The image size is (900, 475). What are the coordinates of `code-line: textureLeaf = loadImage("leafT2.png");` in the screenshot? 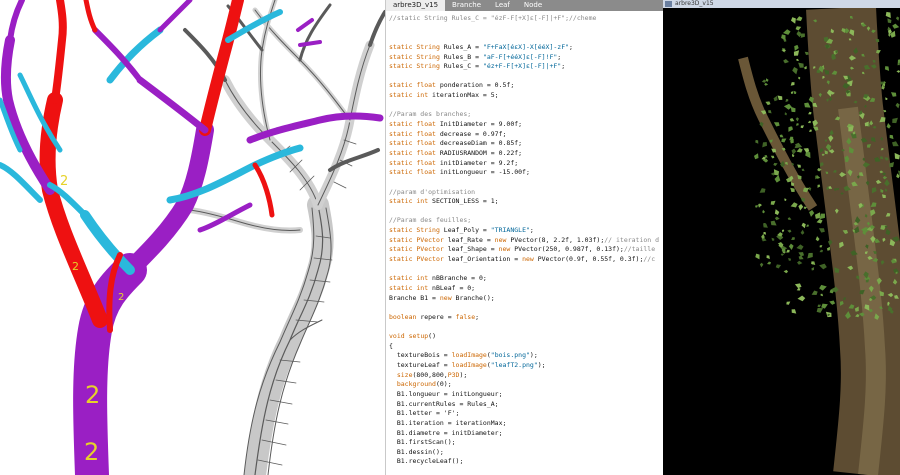 It's located at (526, 366).